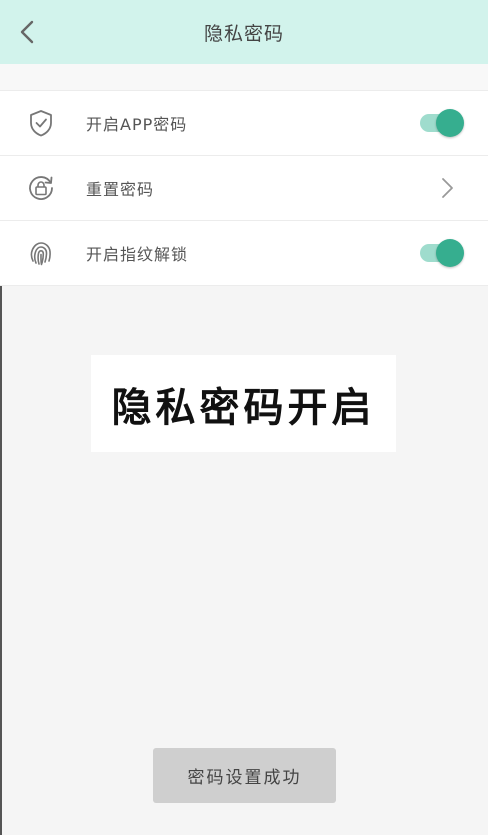 The image size is (488, 835). What do you see at coordinates (137, 254) in the screenshot?
I see `setting-label-fingerprint: 开启指纹解锁` at bounding box center [137, 254].